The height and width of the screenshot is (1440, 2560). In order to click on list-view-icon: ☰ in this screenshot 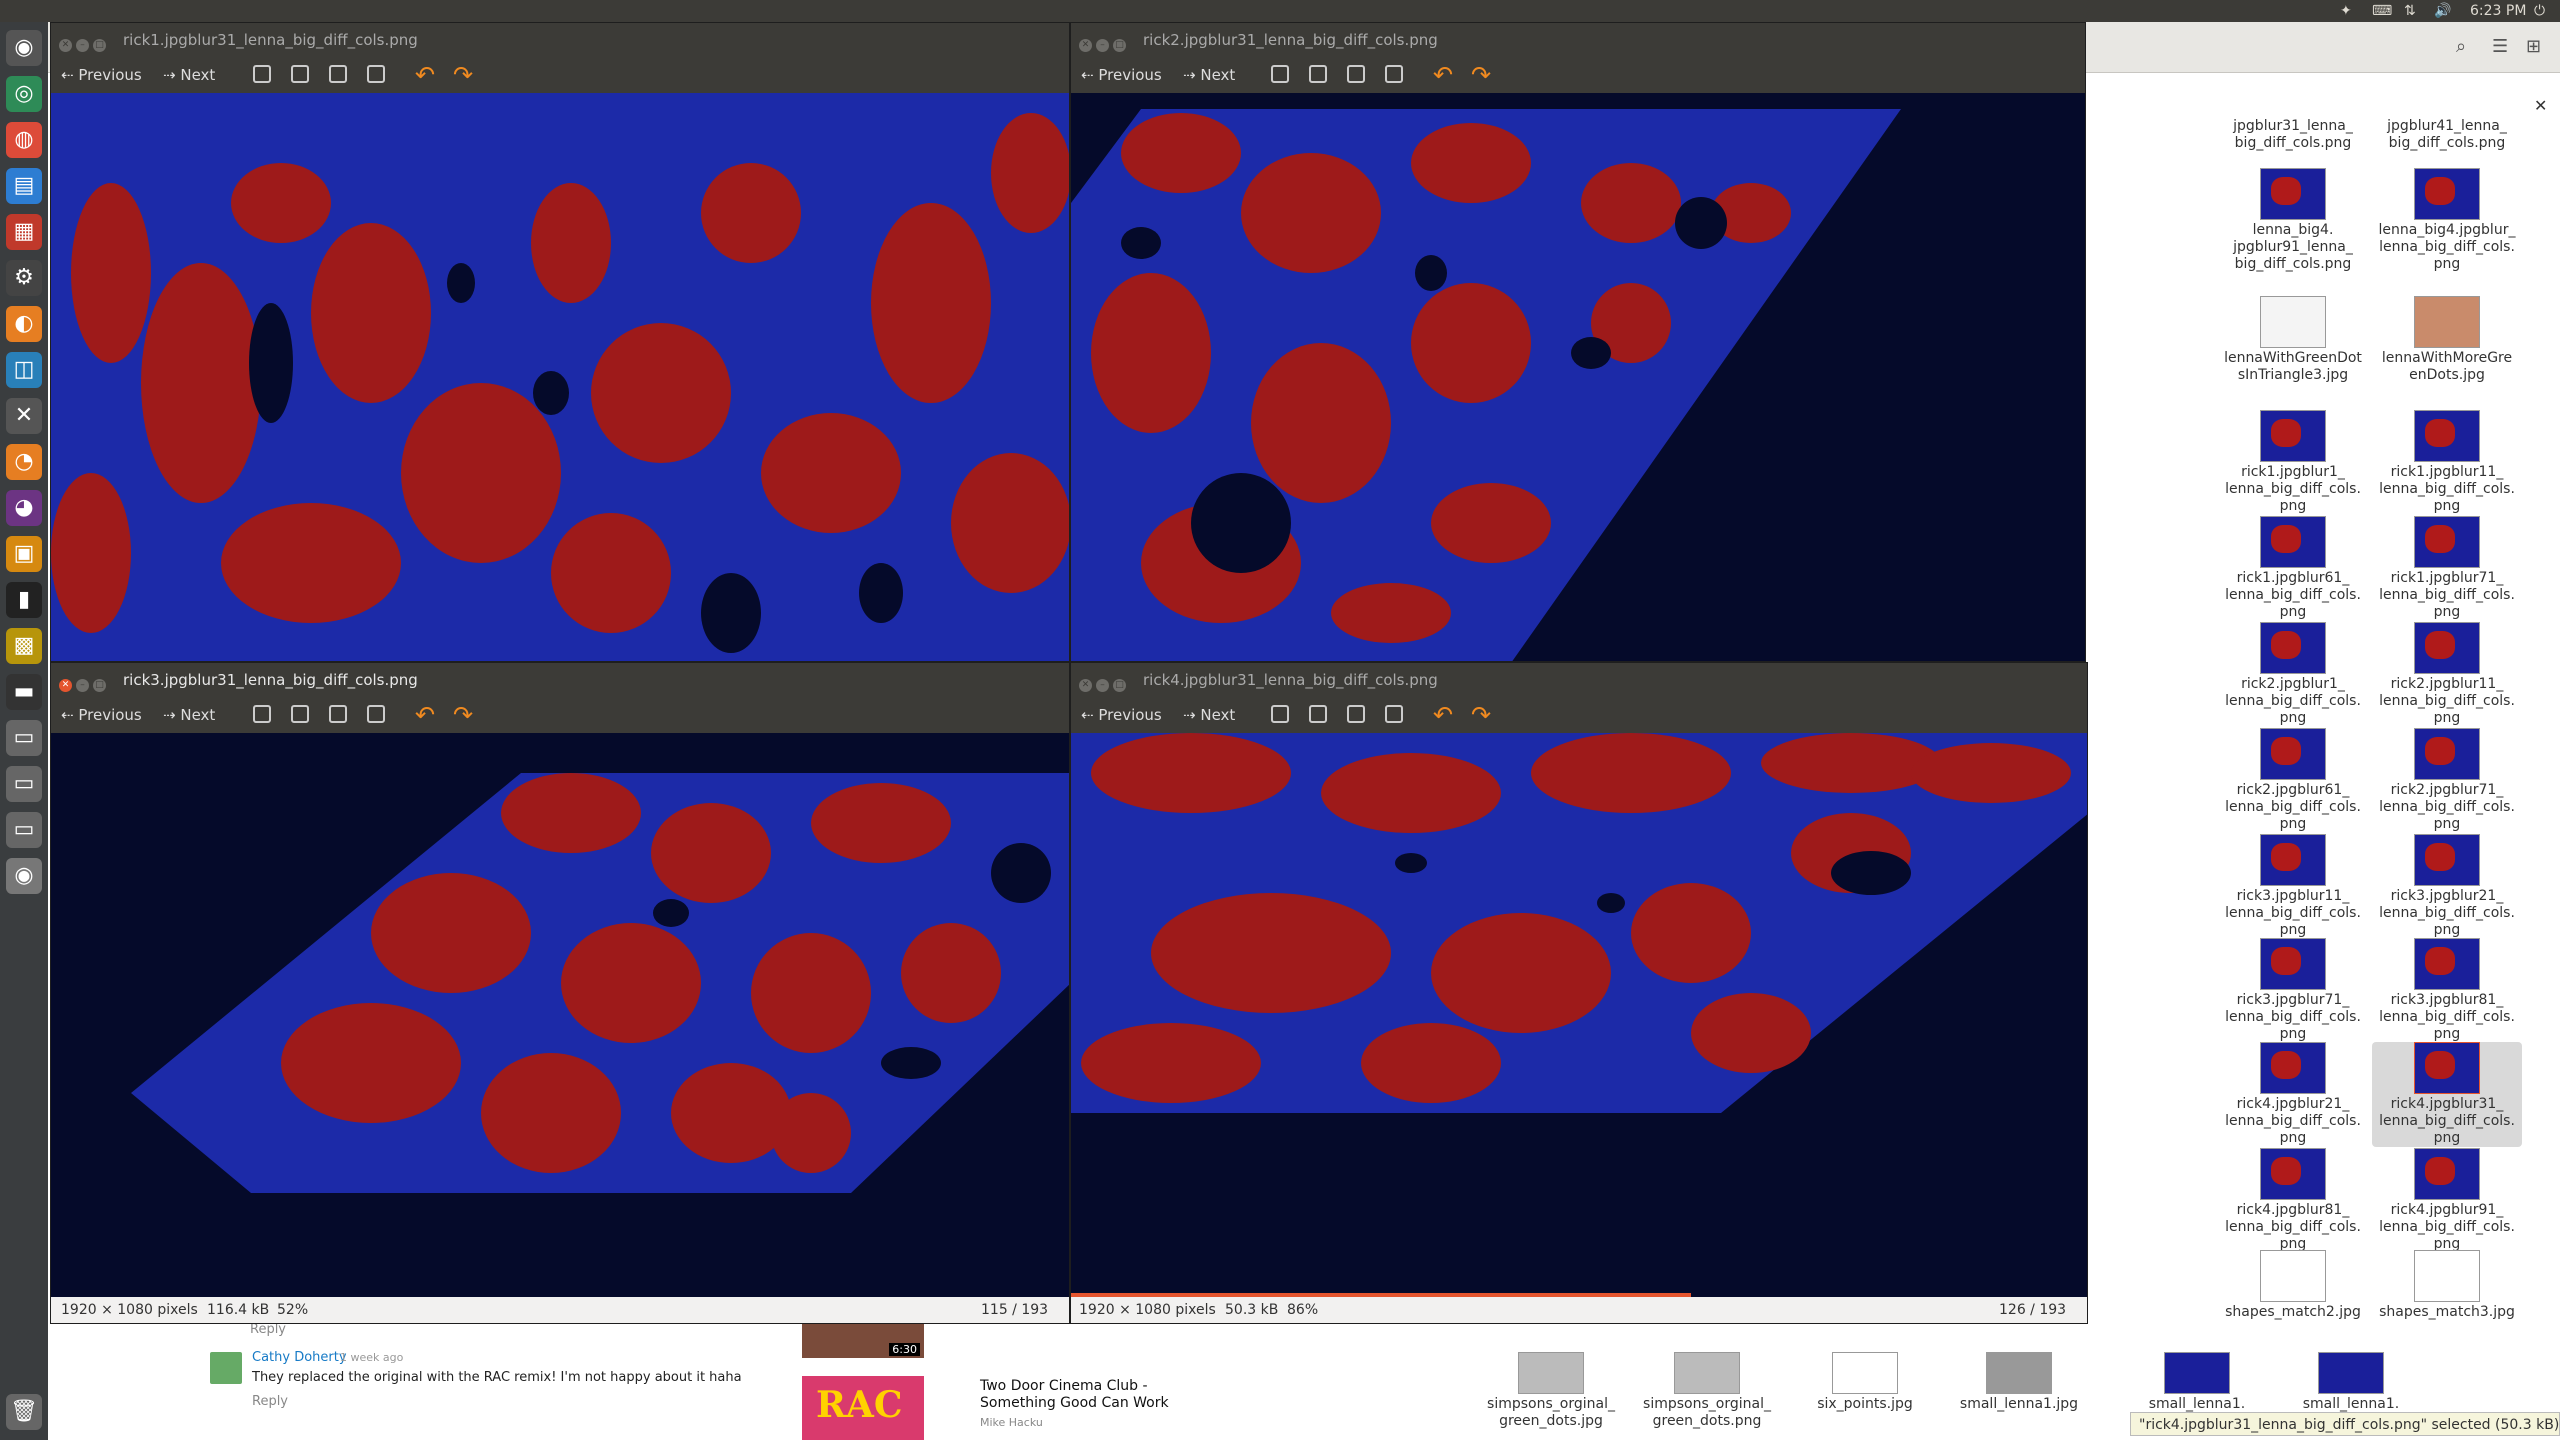, I will do `click(2500, 46)`.